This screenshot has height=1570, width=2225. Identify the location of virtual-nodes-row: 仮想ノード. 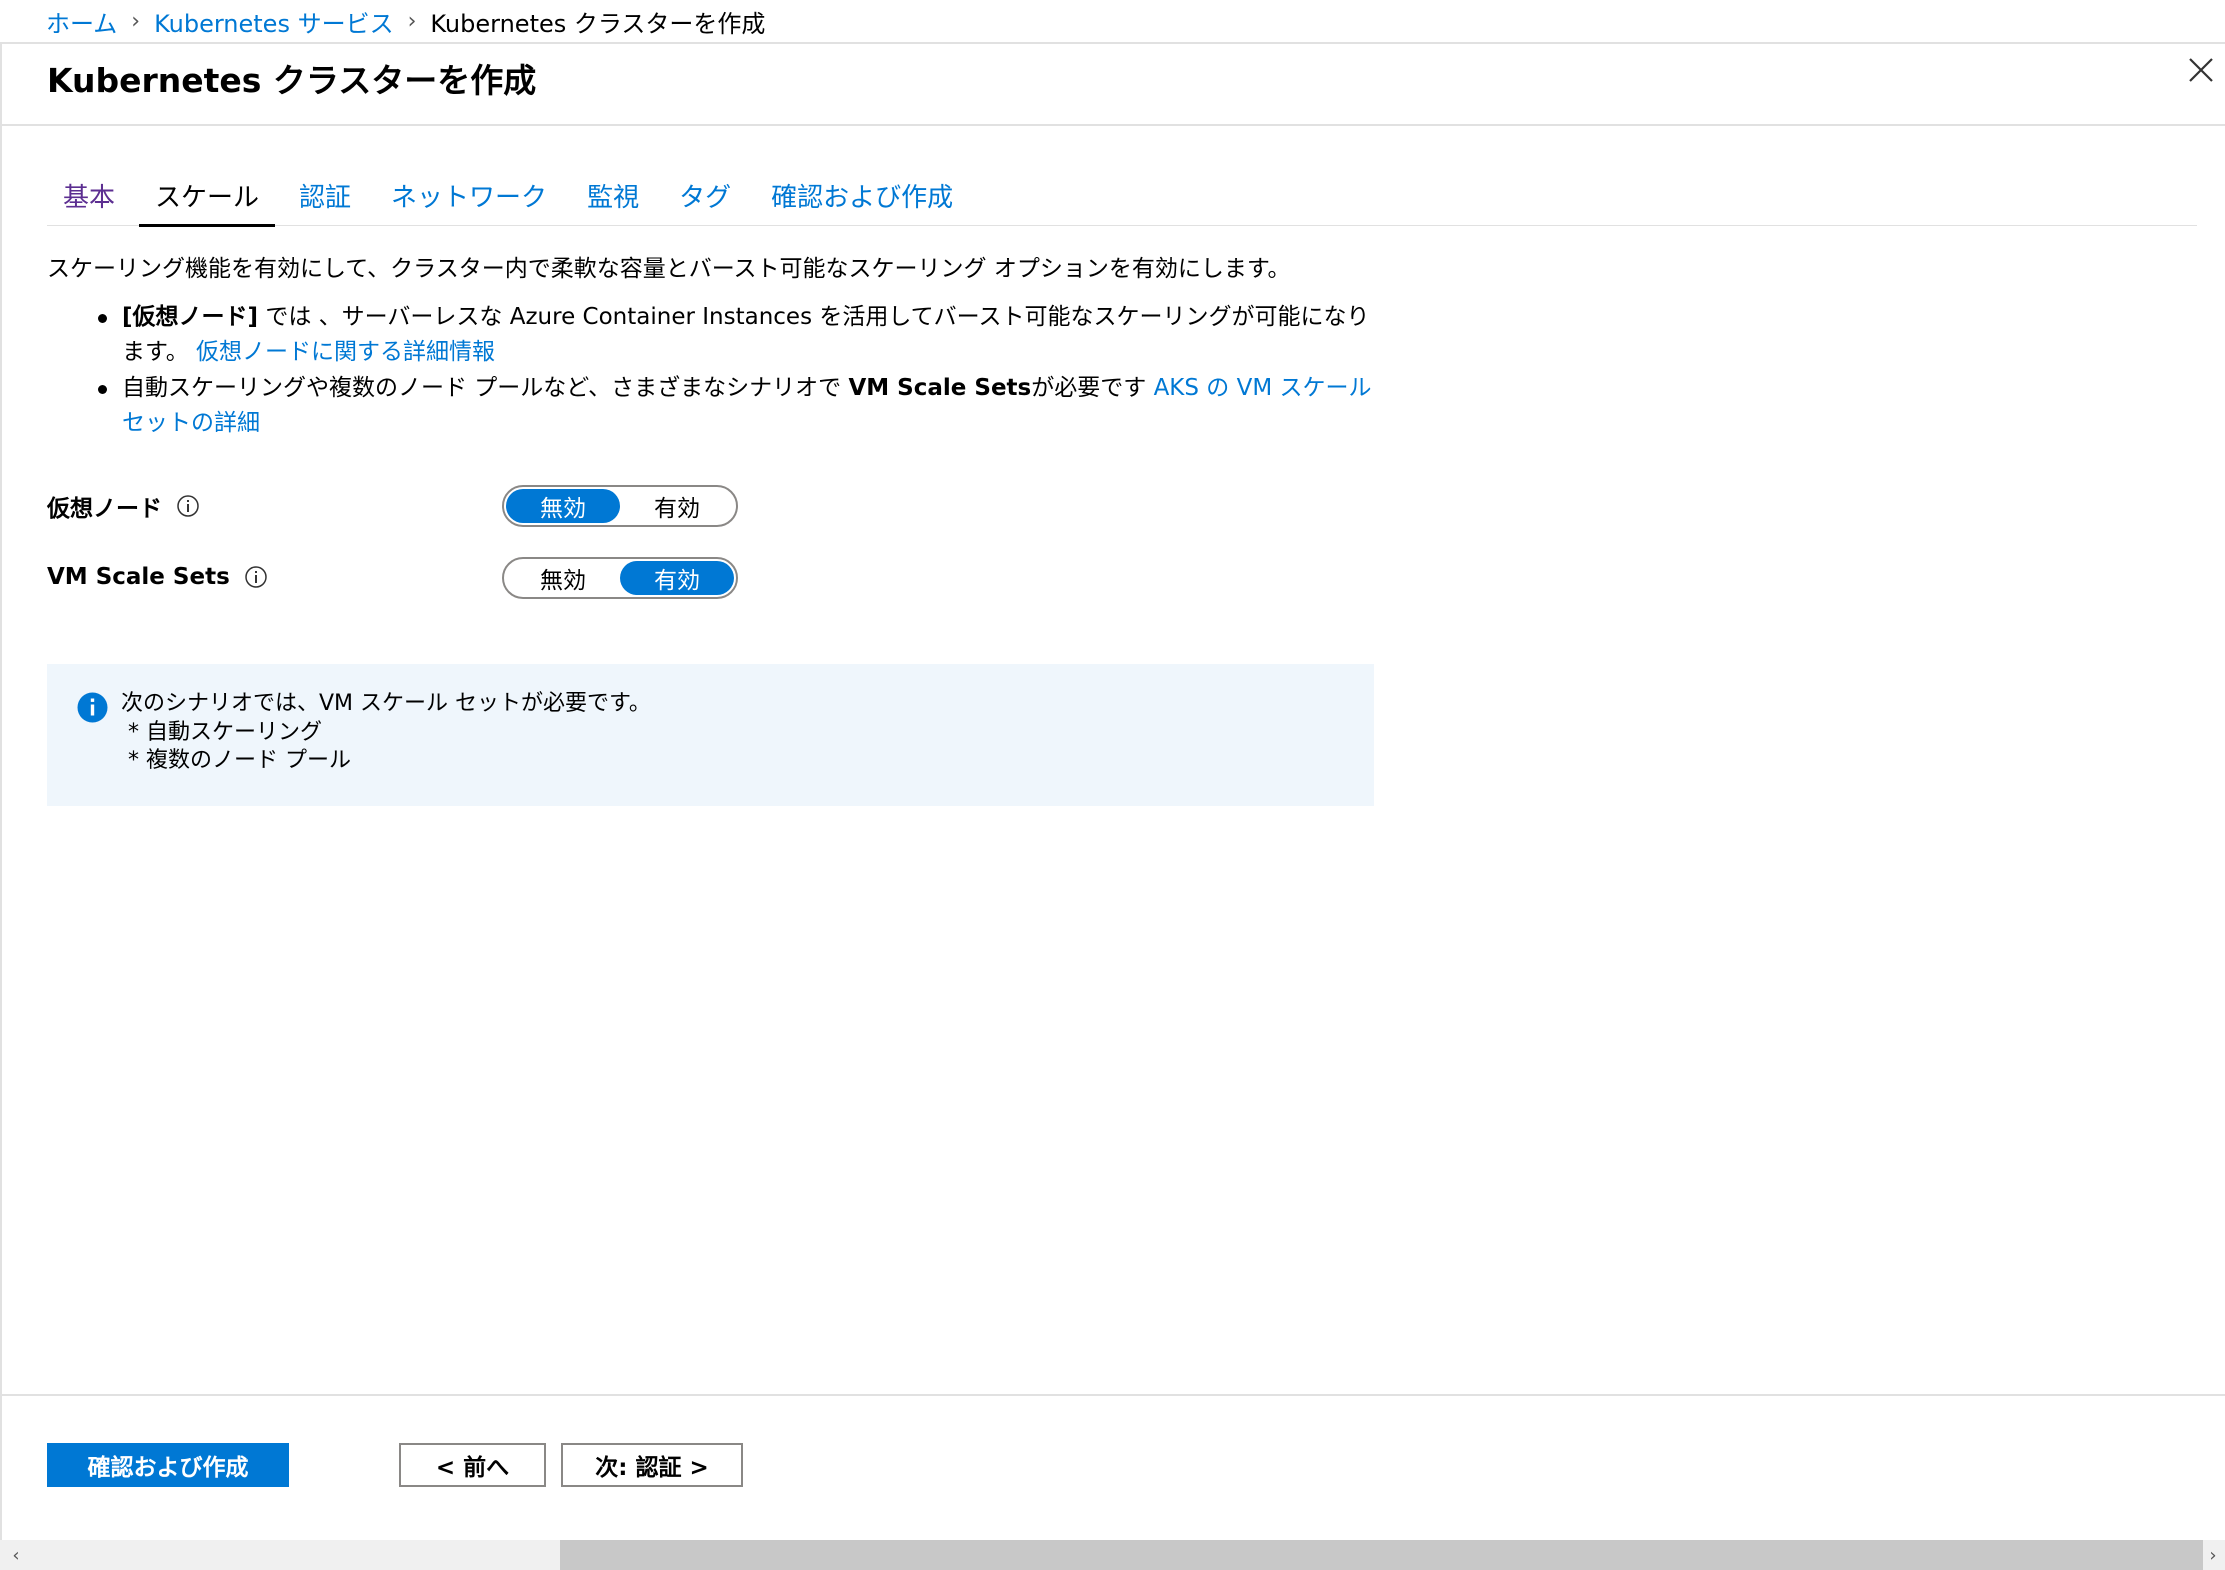
(123, 506).